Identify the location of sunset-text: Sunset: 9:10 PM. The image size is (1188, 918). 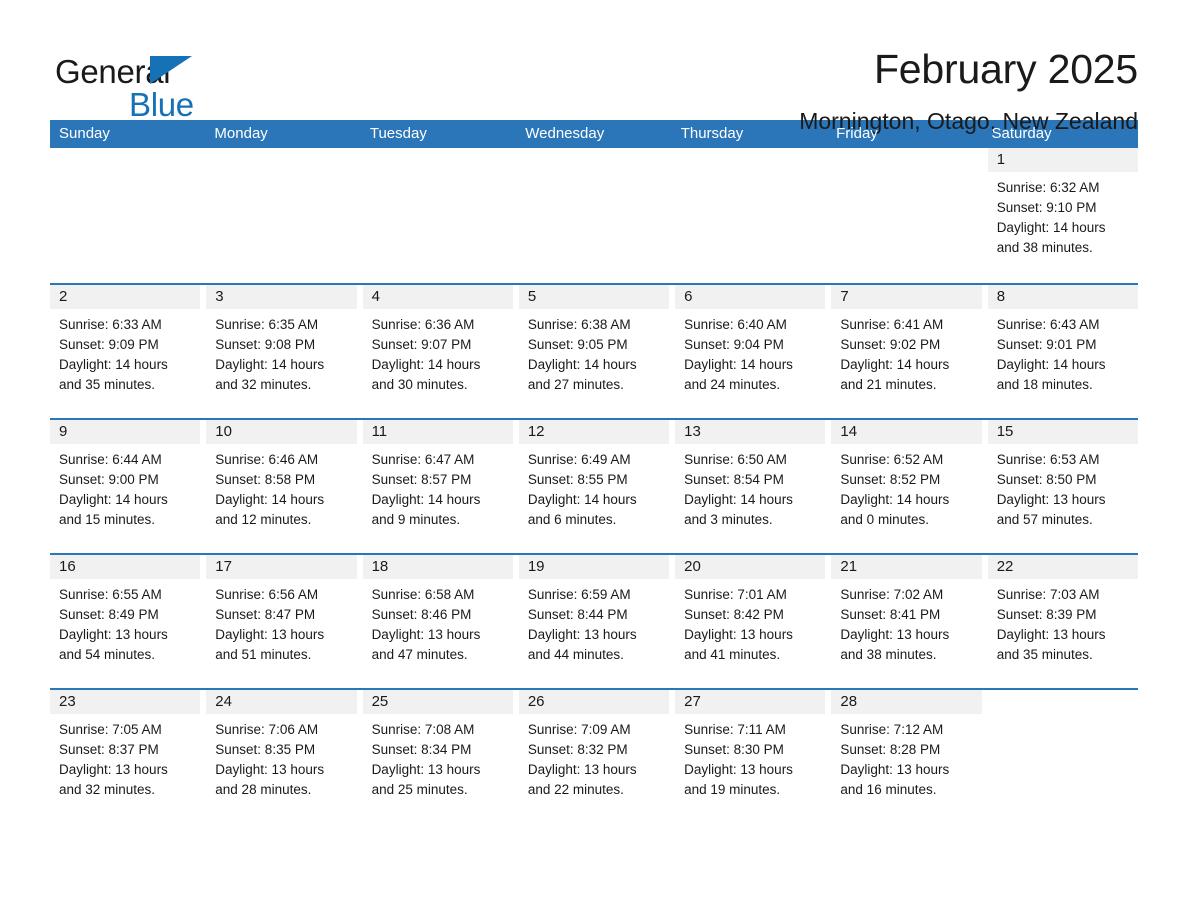
(1046, 207).